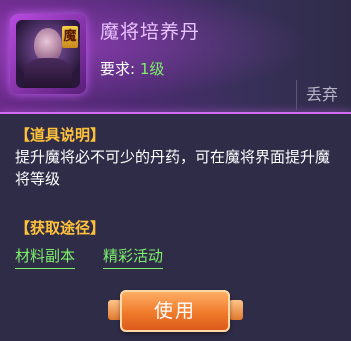 The height and width of the screenshot is (341, 351). Describe the element at coordinates (150, 32) in the screenshot. I see `item-name: 魔将培养丹` at that location.